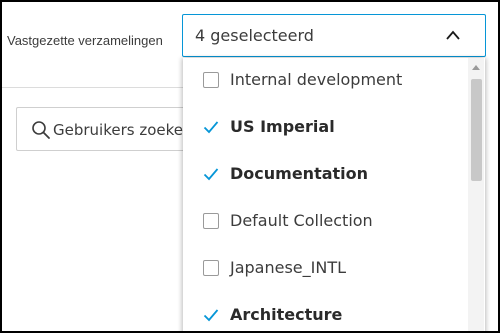  I want to click on divider, so click(94, 87).